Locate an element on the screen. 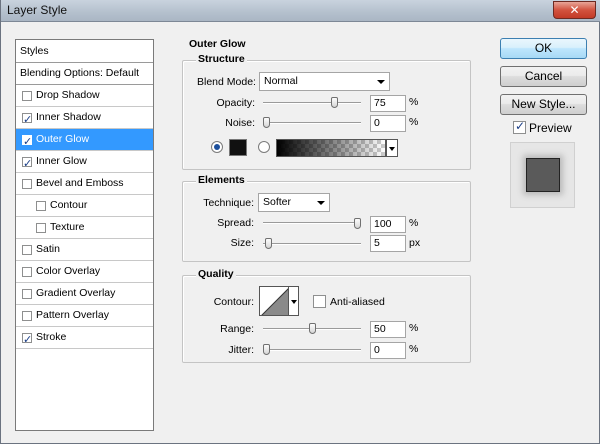  noise-slider-thumb is located at coordinates (266, 122).